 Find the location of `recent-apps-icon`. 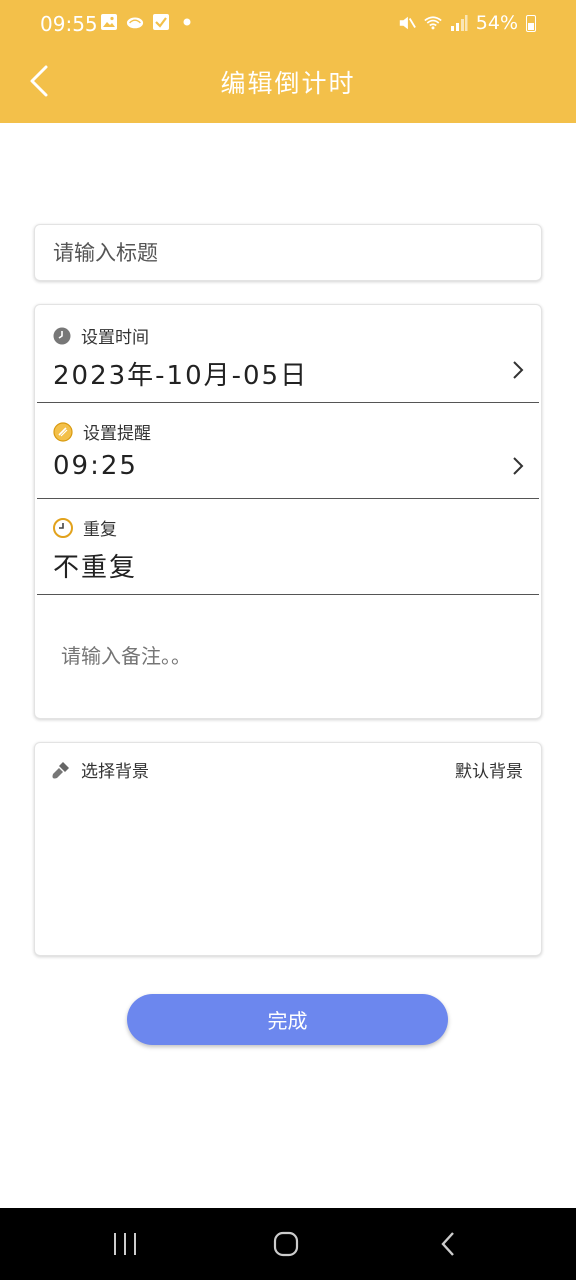

recent-apps-icon is located at coordinates (125, 1244).